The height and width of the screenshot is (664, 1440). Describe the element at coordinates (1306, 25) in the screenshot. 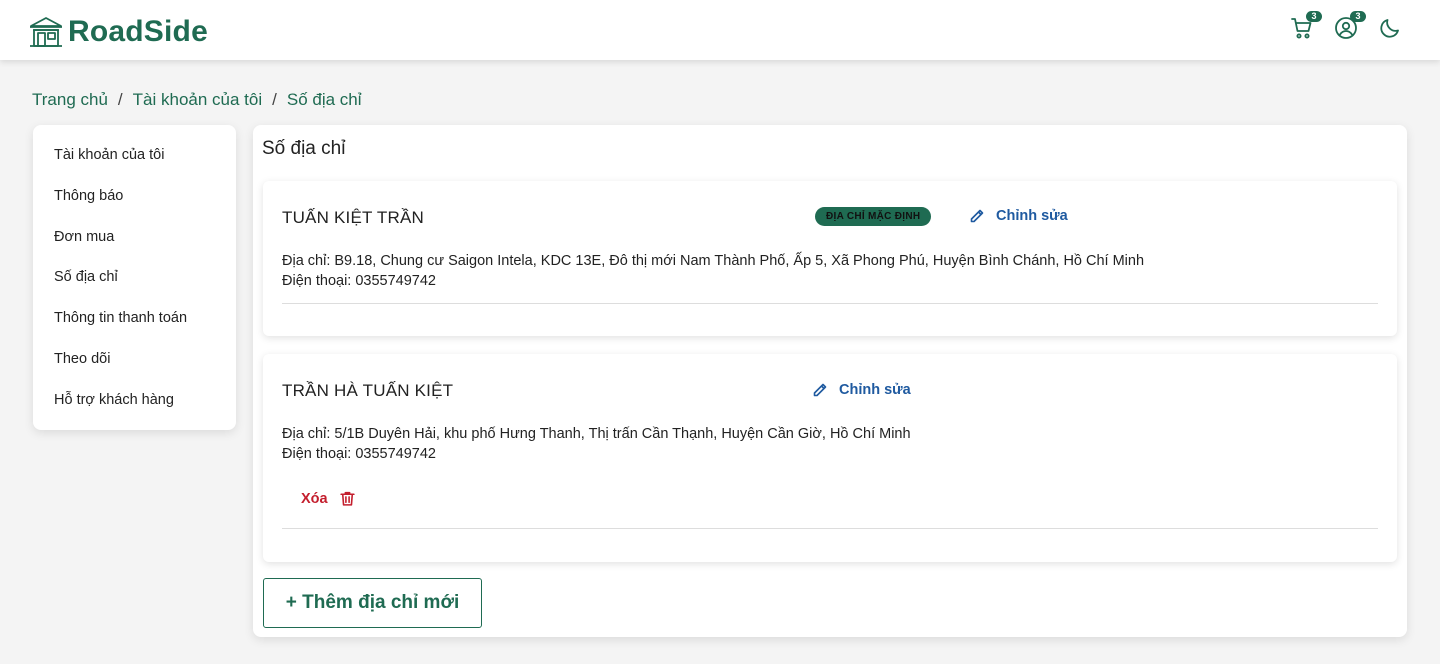

I see `cart-button: 3` at that location.